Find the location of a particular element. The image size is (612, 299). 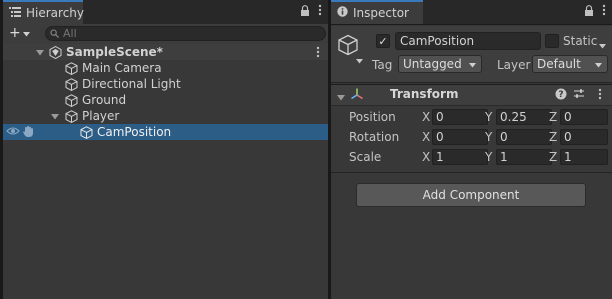

search-input is located at coordinates (163, 33).